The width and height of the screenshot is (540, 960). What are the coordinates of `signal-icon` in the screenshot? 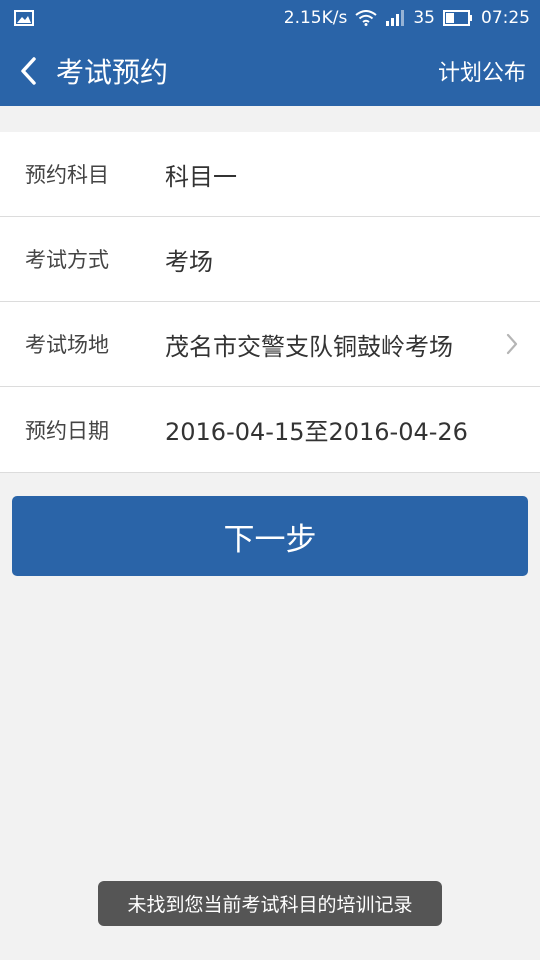 It's located at (395, 18).